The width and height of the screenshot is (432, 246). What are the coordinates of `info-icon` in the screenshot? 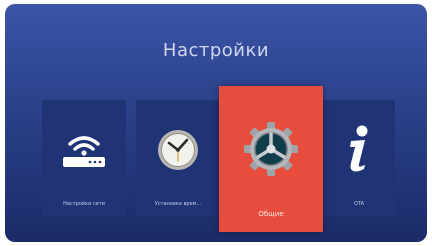 It's located at (359, 148).